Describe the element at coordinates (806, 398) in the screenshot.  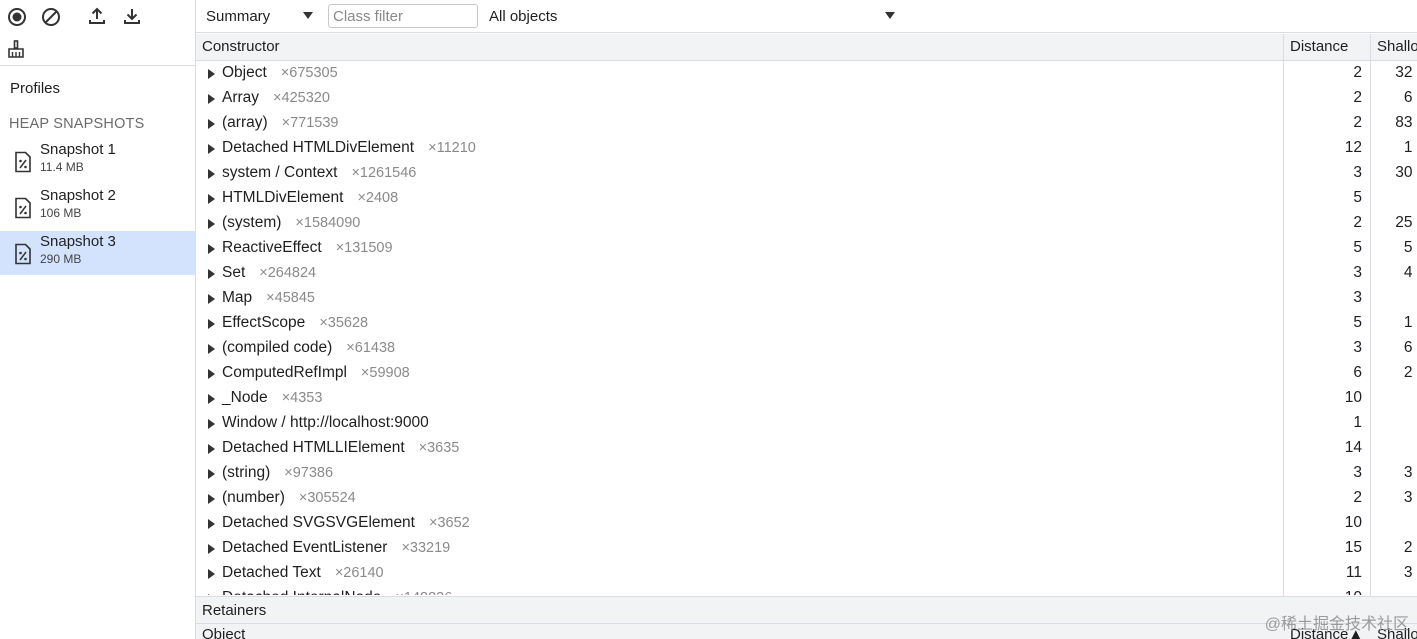
I see `table-row: _Node ×4353 10 33` at that location.